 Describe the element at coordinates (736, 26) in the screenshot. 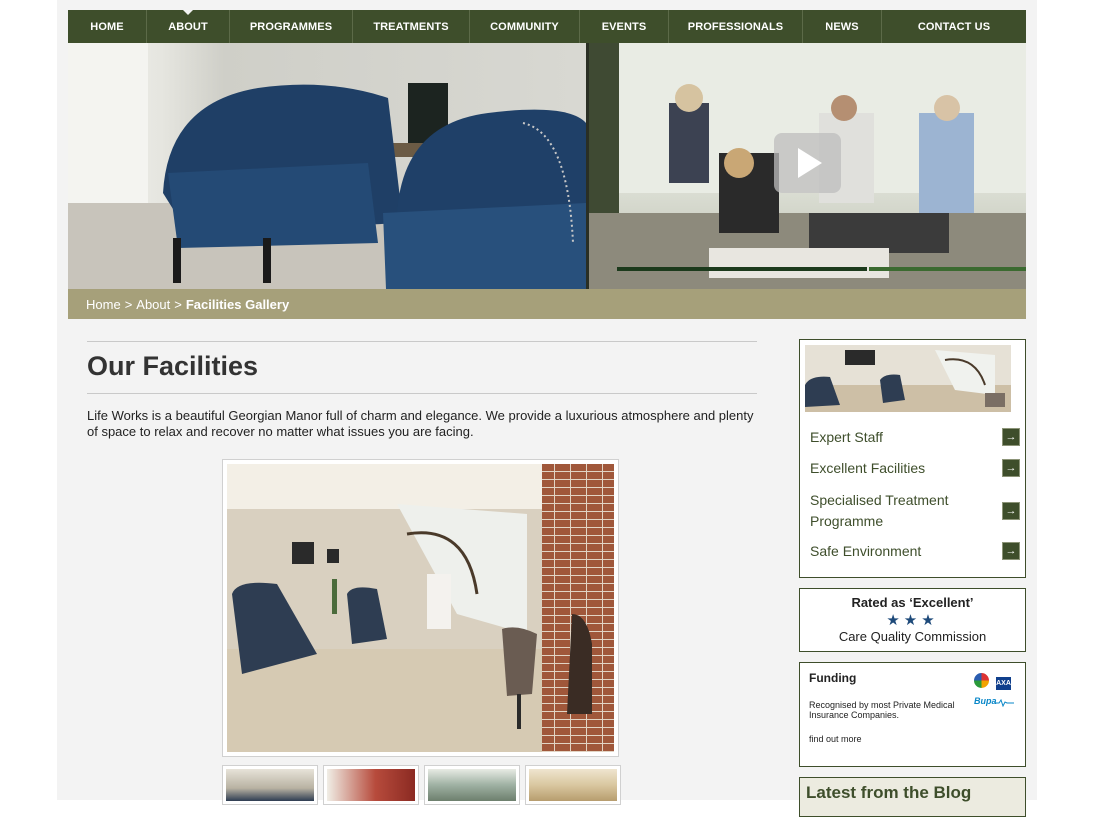

I see `nav-professionals: PROFESSIONALS` at that location.